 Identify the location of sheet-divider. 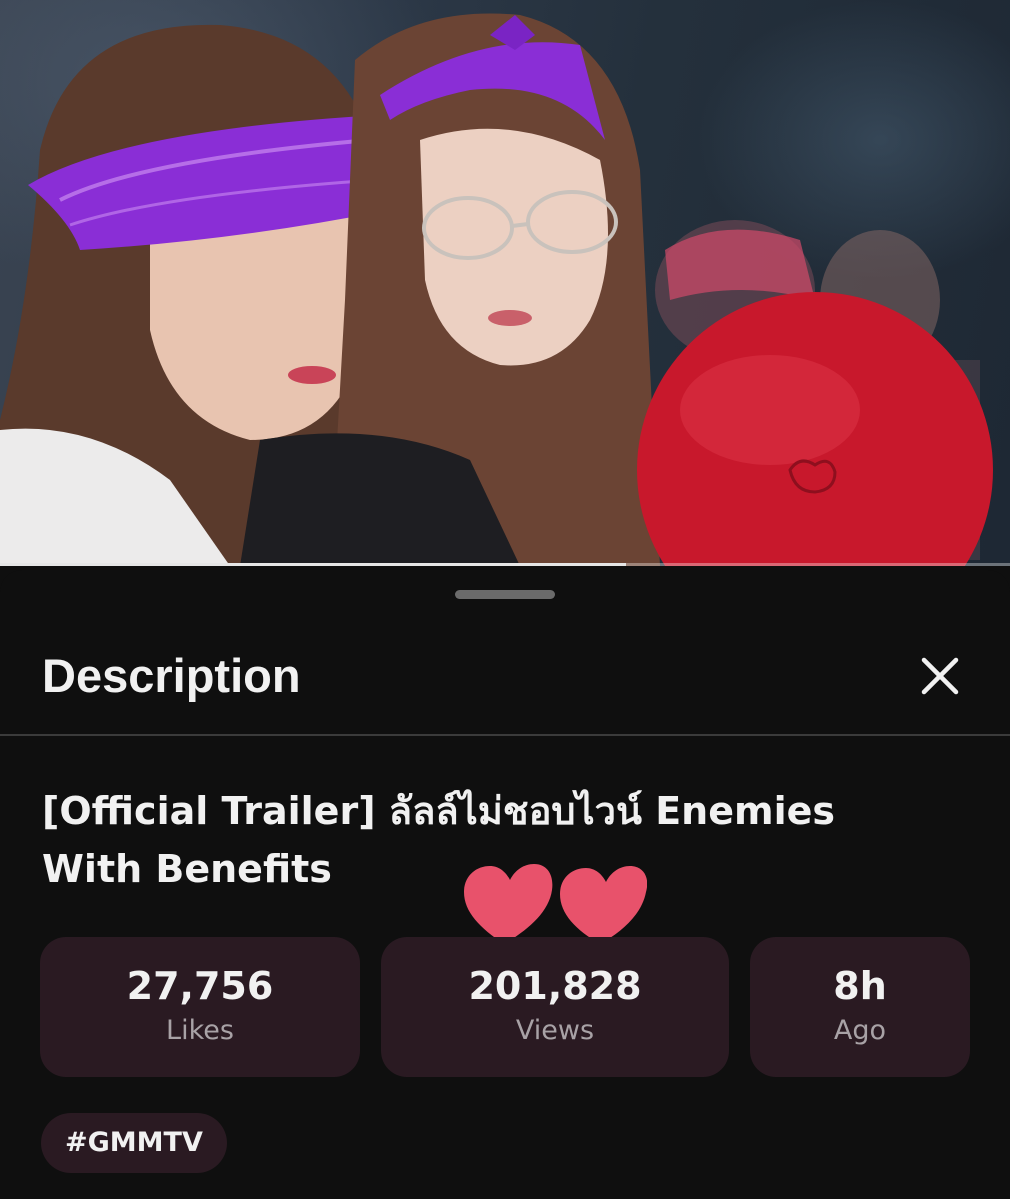
(505, 735).